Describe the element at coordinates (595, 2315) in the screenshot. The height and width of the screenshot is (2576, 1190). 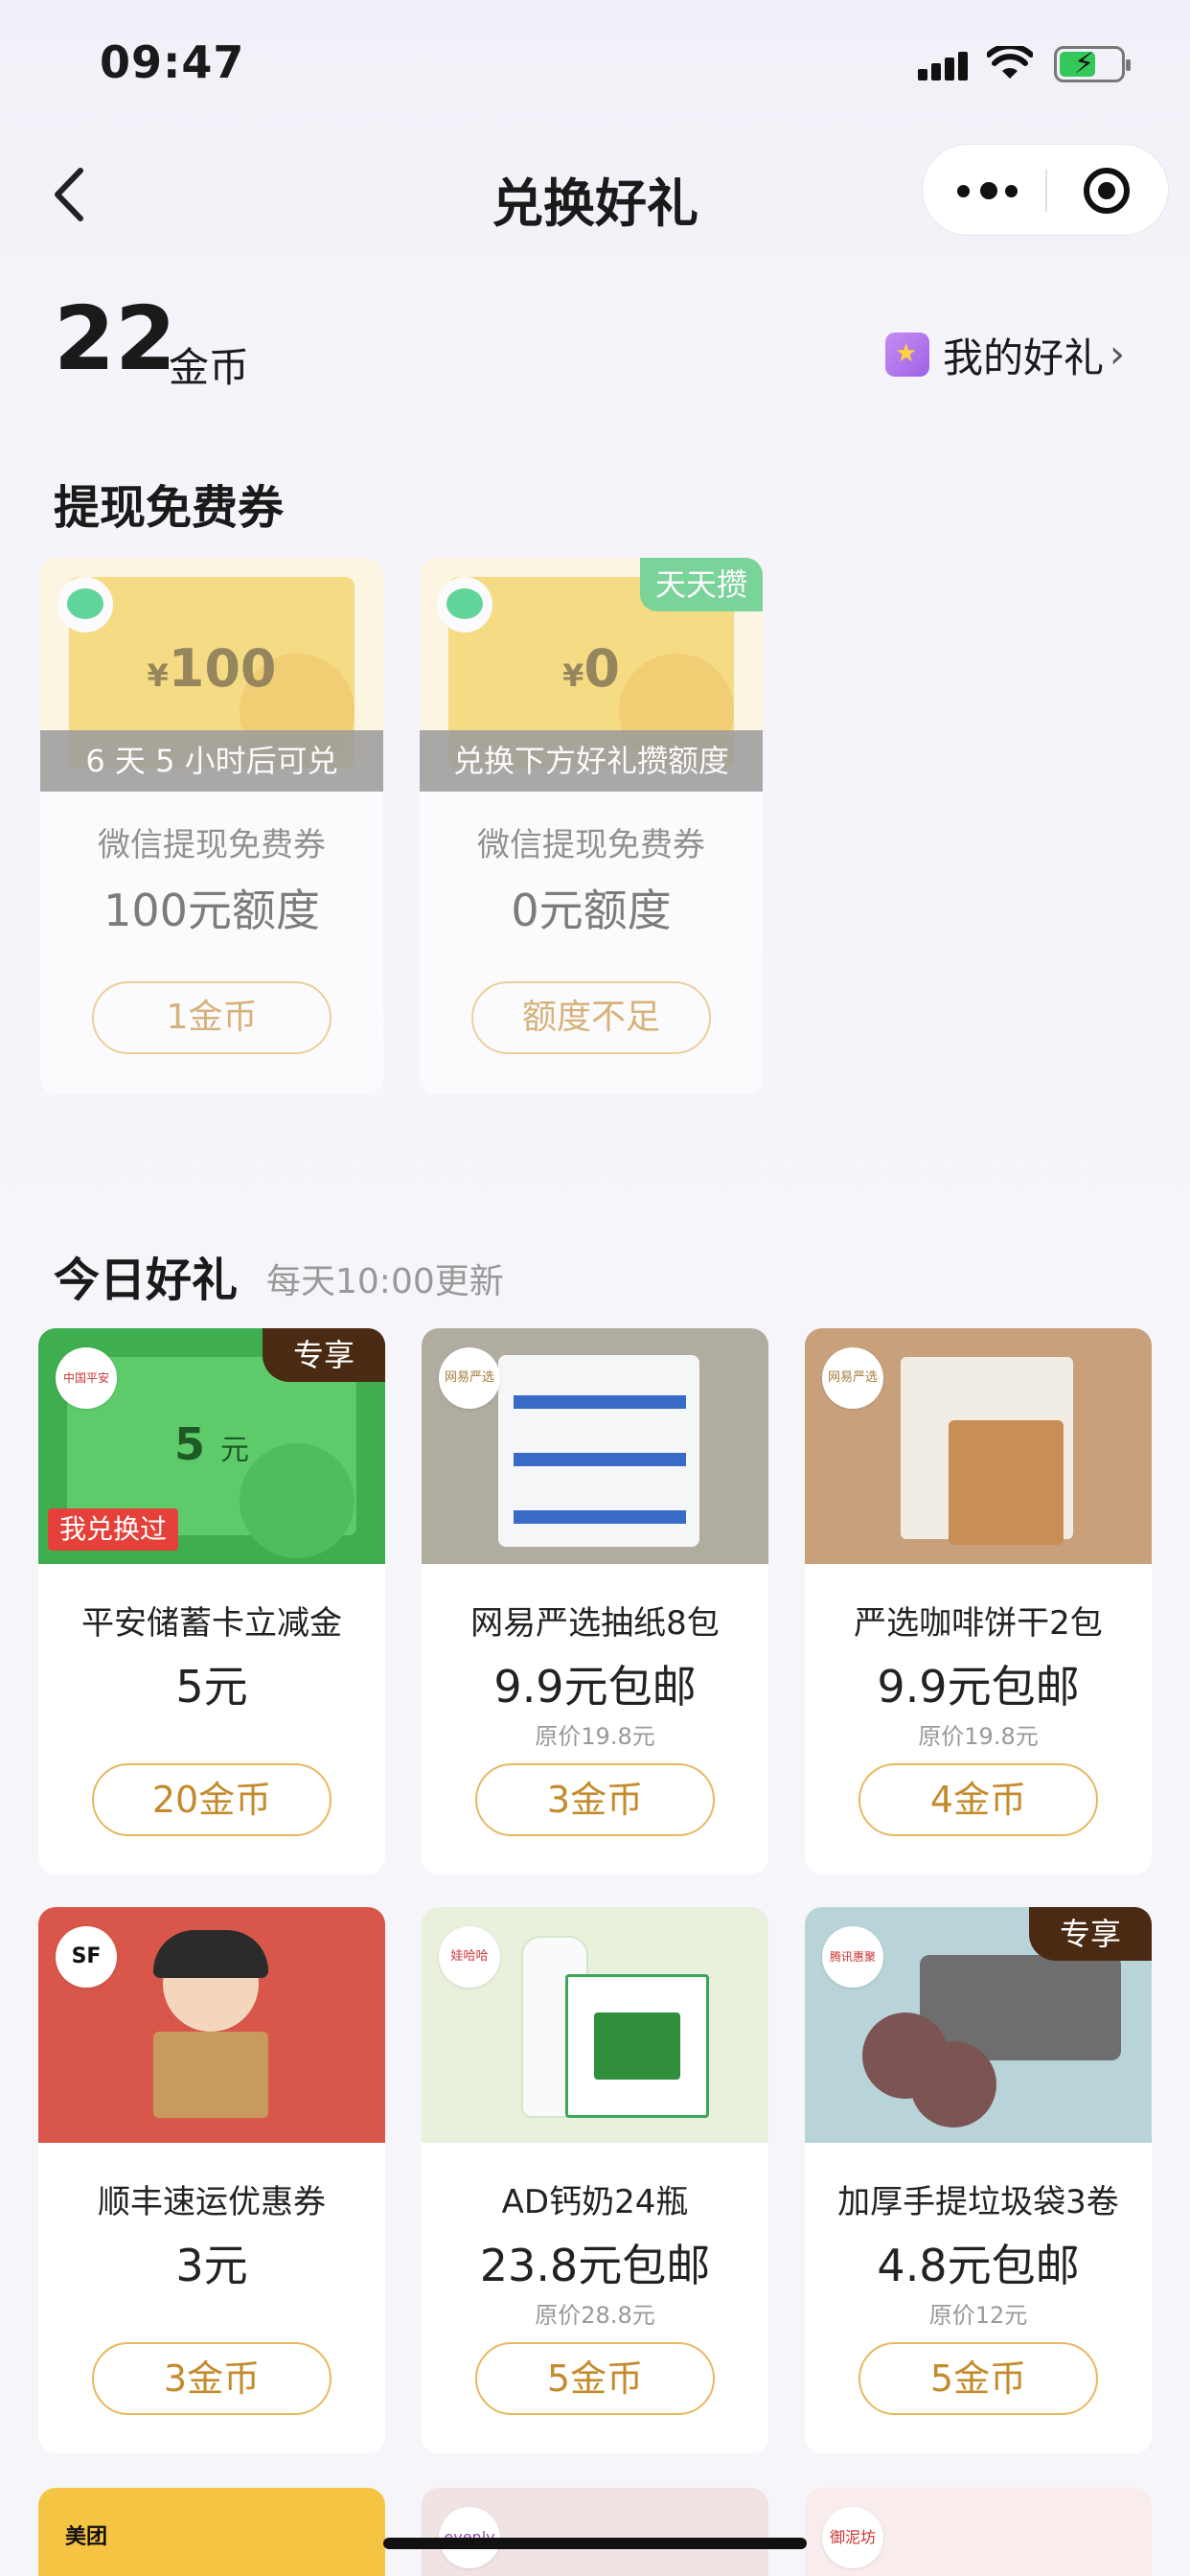
I see `original-price: 原价28.8元` at that location.